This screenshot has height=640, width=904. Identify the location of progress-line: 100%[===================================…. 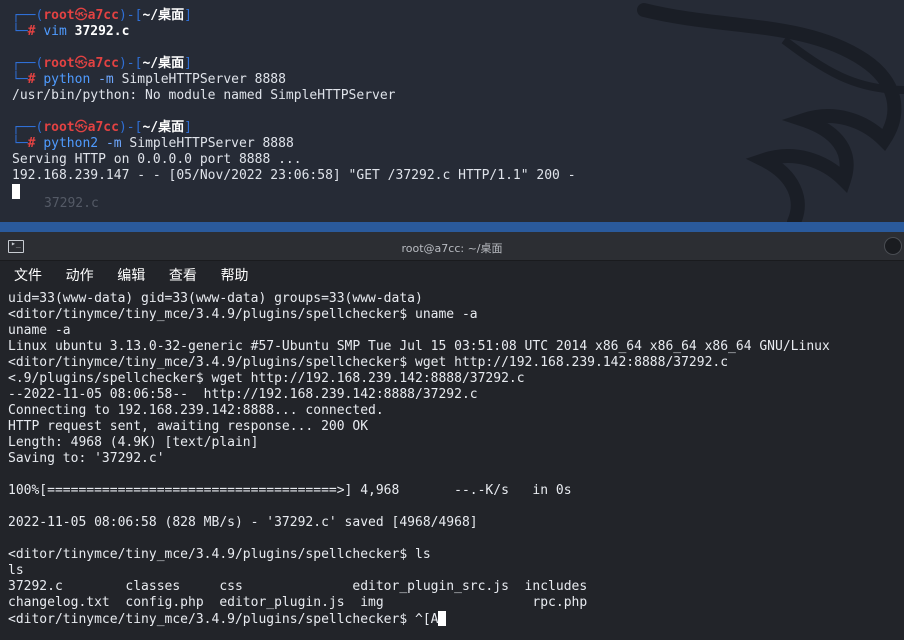
(290, 490).